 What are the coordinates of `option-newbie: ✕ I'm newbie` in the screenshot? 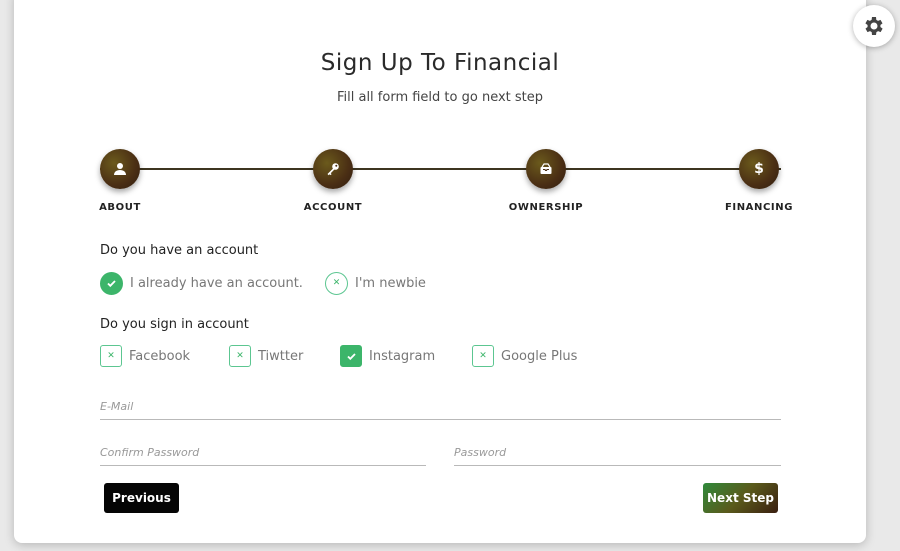 It's located at (375, 283).